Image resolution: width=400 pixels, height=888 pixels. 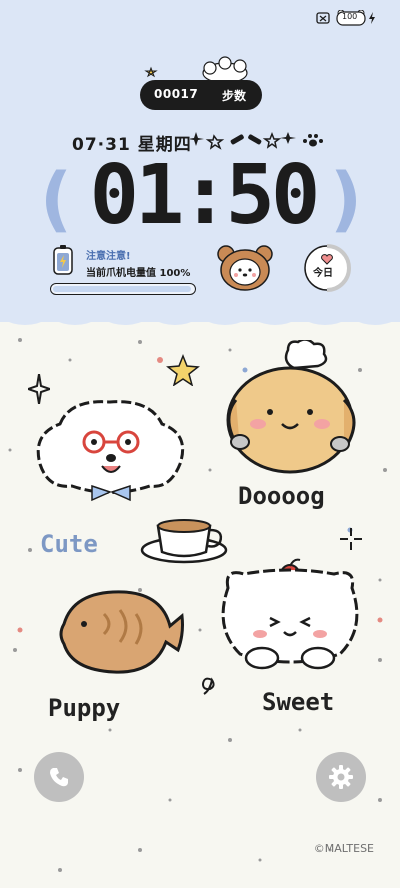 I want to click on charging-bolt-icon, so click(x=372, y=18).